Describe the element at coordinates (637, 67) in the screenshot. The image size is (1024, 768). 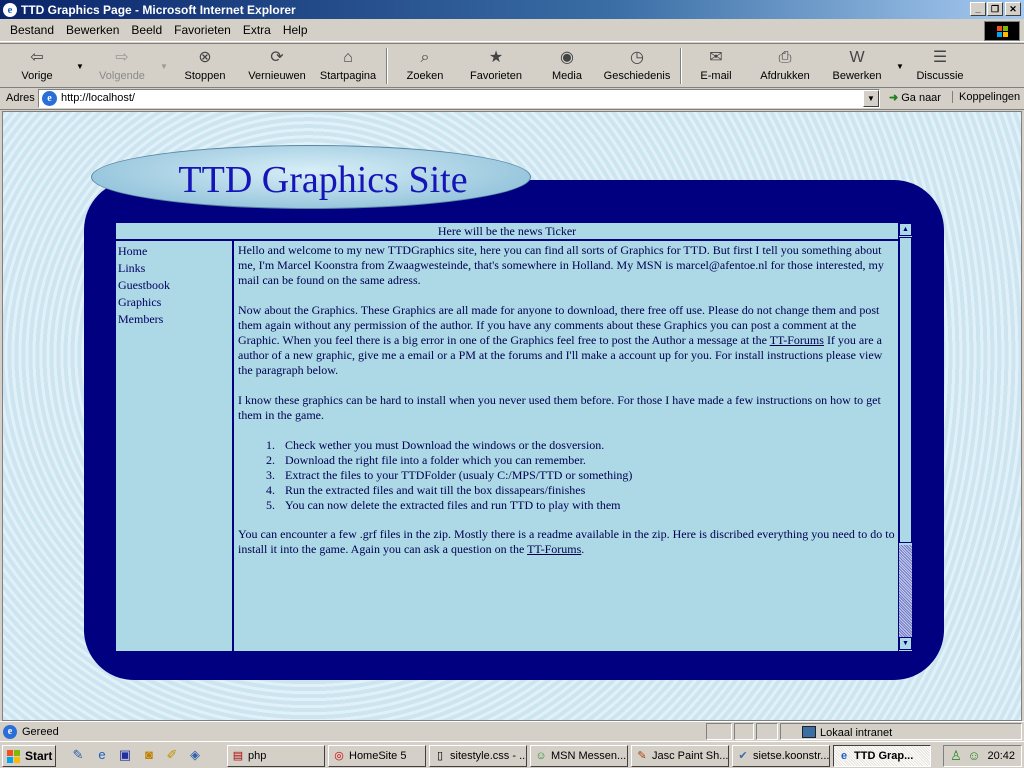
I see `history-button: ◷ Geschiedenis` at that location.